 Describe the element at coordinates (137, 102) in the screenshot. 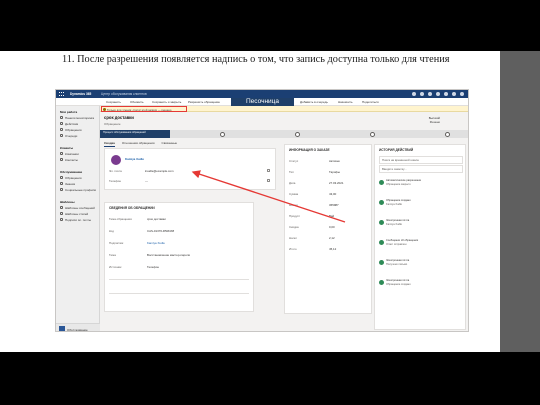

I see `command-refresh: Обновить` at that location.